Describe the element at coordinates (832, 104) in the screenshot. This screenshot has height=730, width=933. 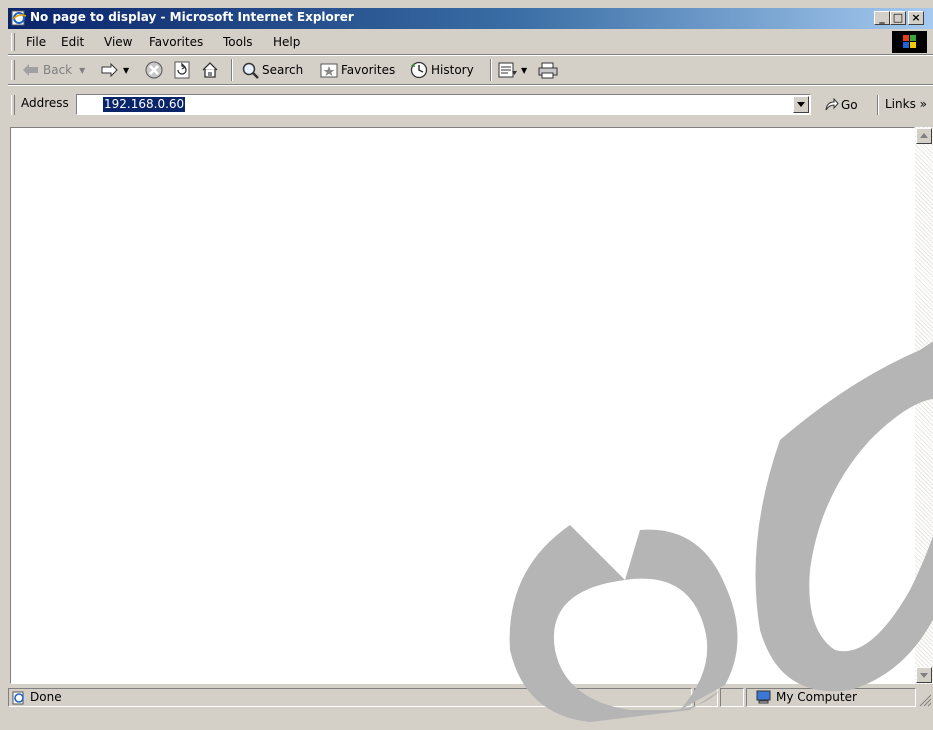
I see `go-arrow-icon` at that location.